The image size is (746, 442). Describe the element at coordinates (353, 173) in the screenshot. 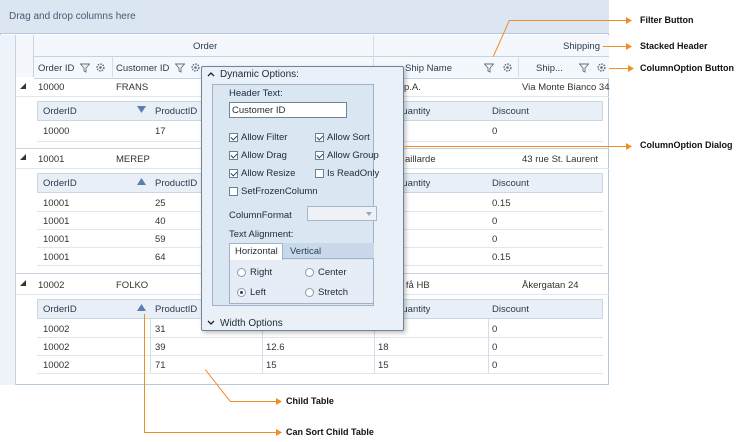

I see `is-readonly-label: Is ReadOnly` at that location.